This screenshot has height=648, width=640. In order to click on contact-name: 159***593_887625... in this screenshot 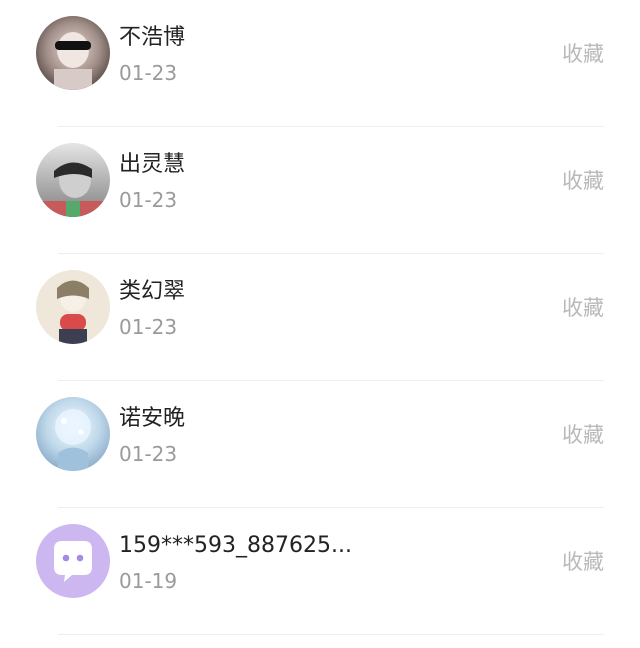, I will do `click(235, 545)`.